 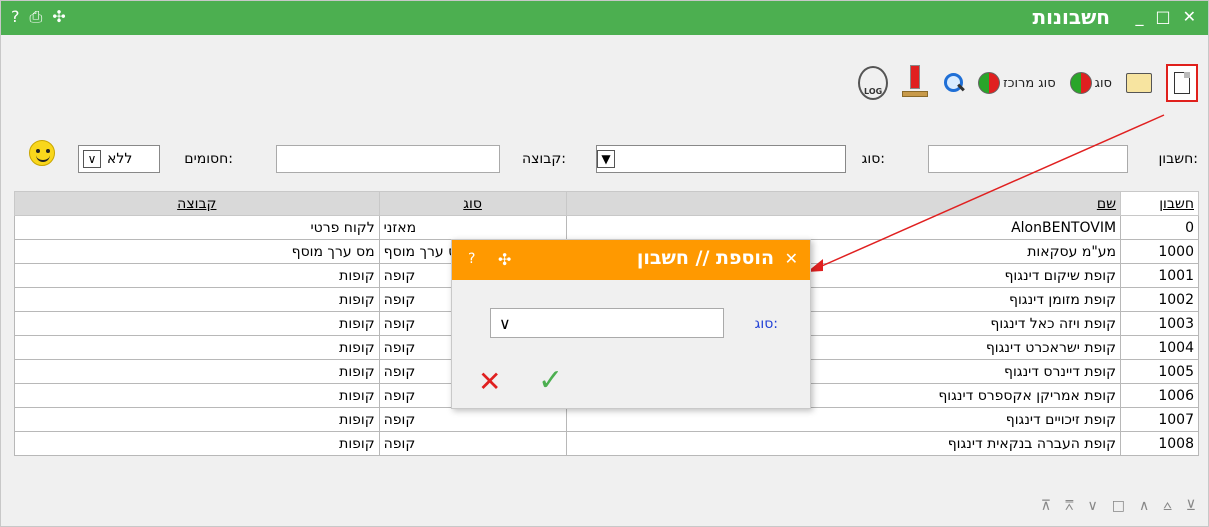 I want to click on dialog-title-bar: ? ✣ הוספת // חשבון ✕, so click(x=631, y=260).